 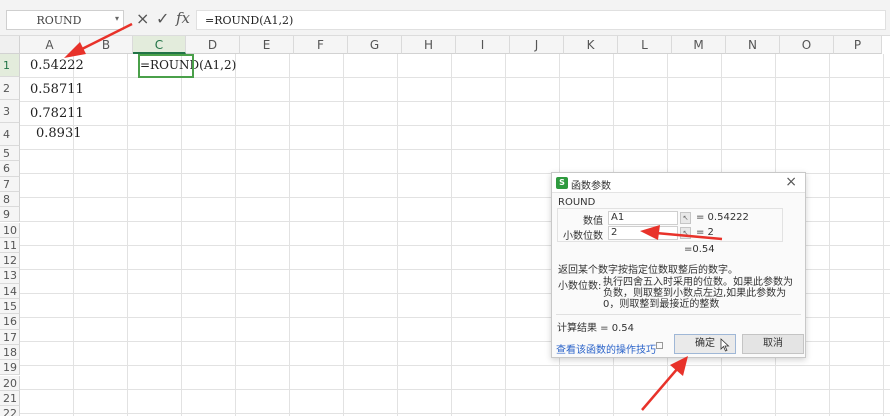 I want to click on row-header-4: 4, so click(x=10, y=134).